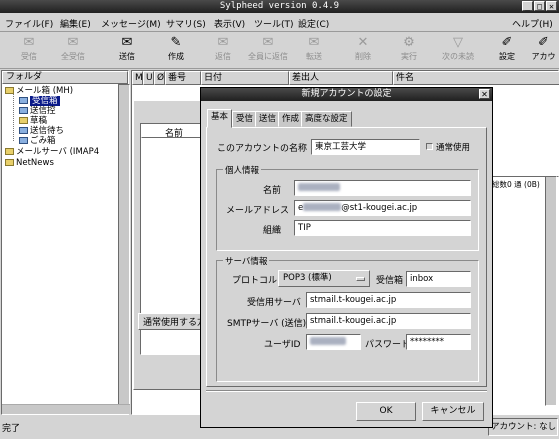 This screenshot has height=439, width=559. Describe the element at coordinates (242, 170) in the screenshot. I see `personal-info-title: 個人情報` at that location.